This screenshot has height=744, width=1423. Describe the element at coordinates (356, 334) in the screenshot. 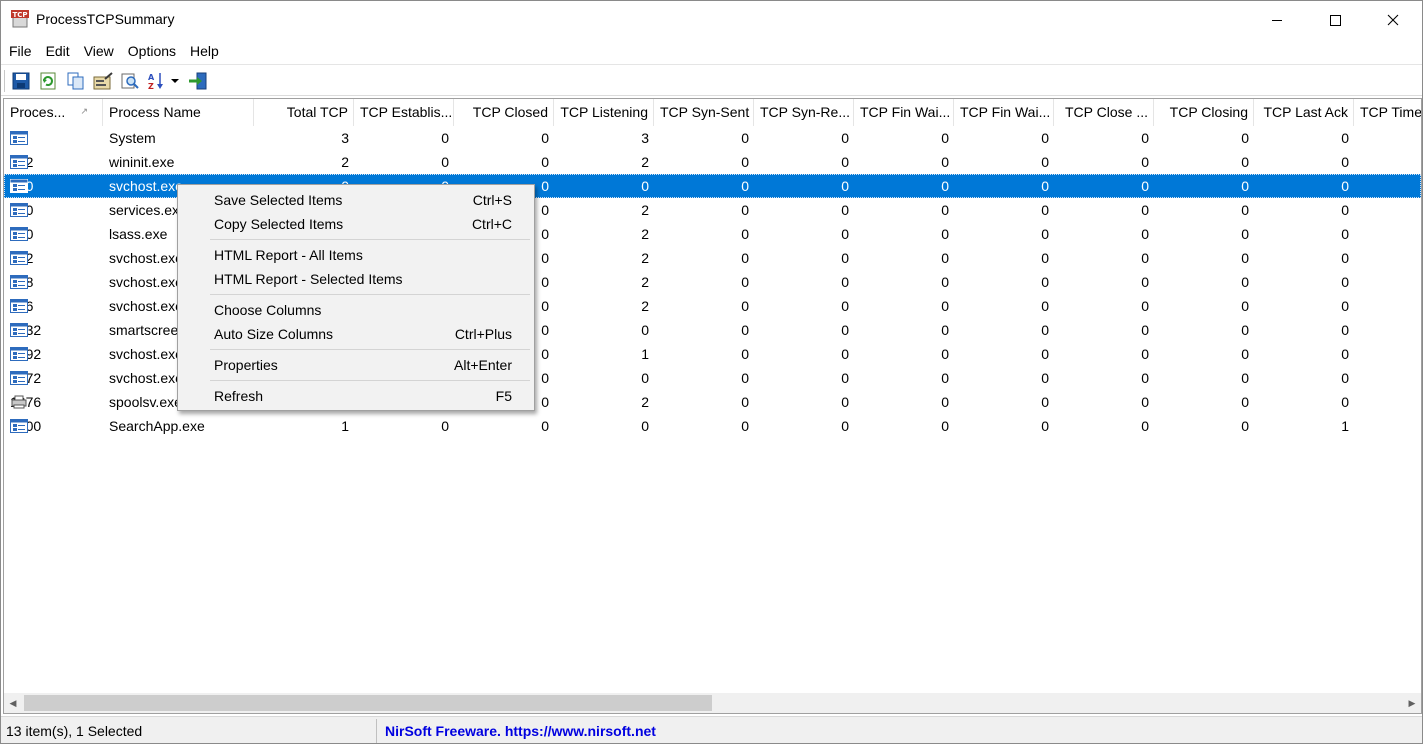

I see `context-menu-item-auto-size-columns: Auto Size Columns Ctrl+Plus` at that location.